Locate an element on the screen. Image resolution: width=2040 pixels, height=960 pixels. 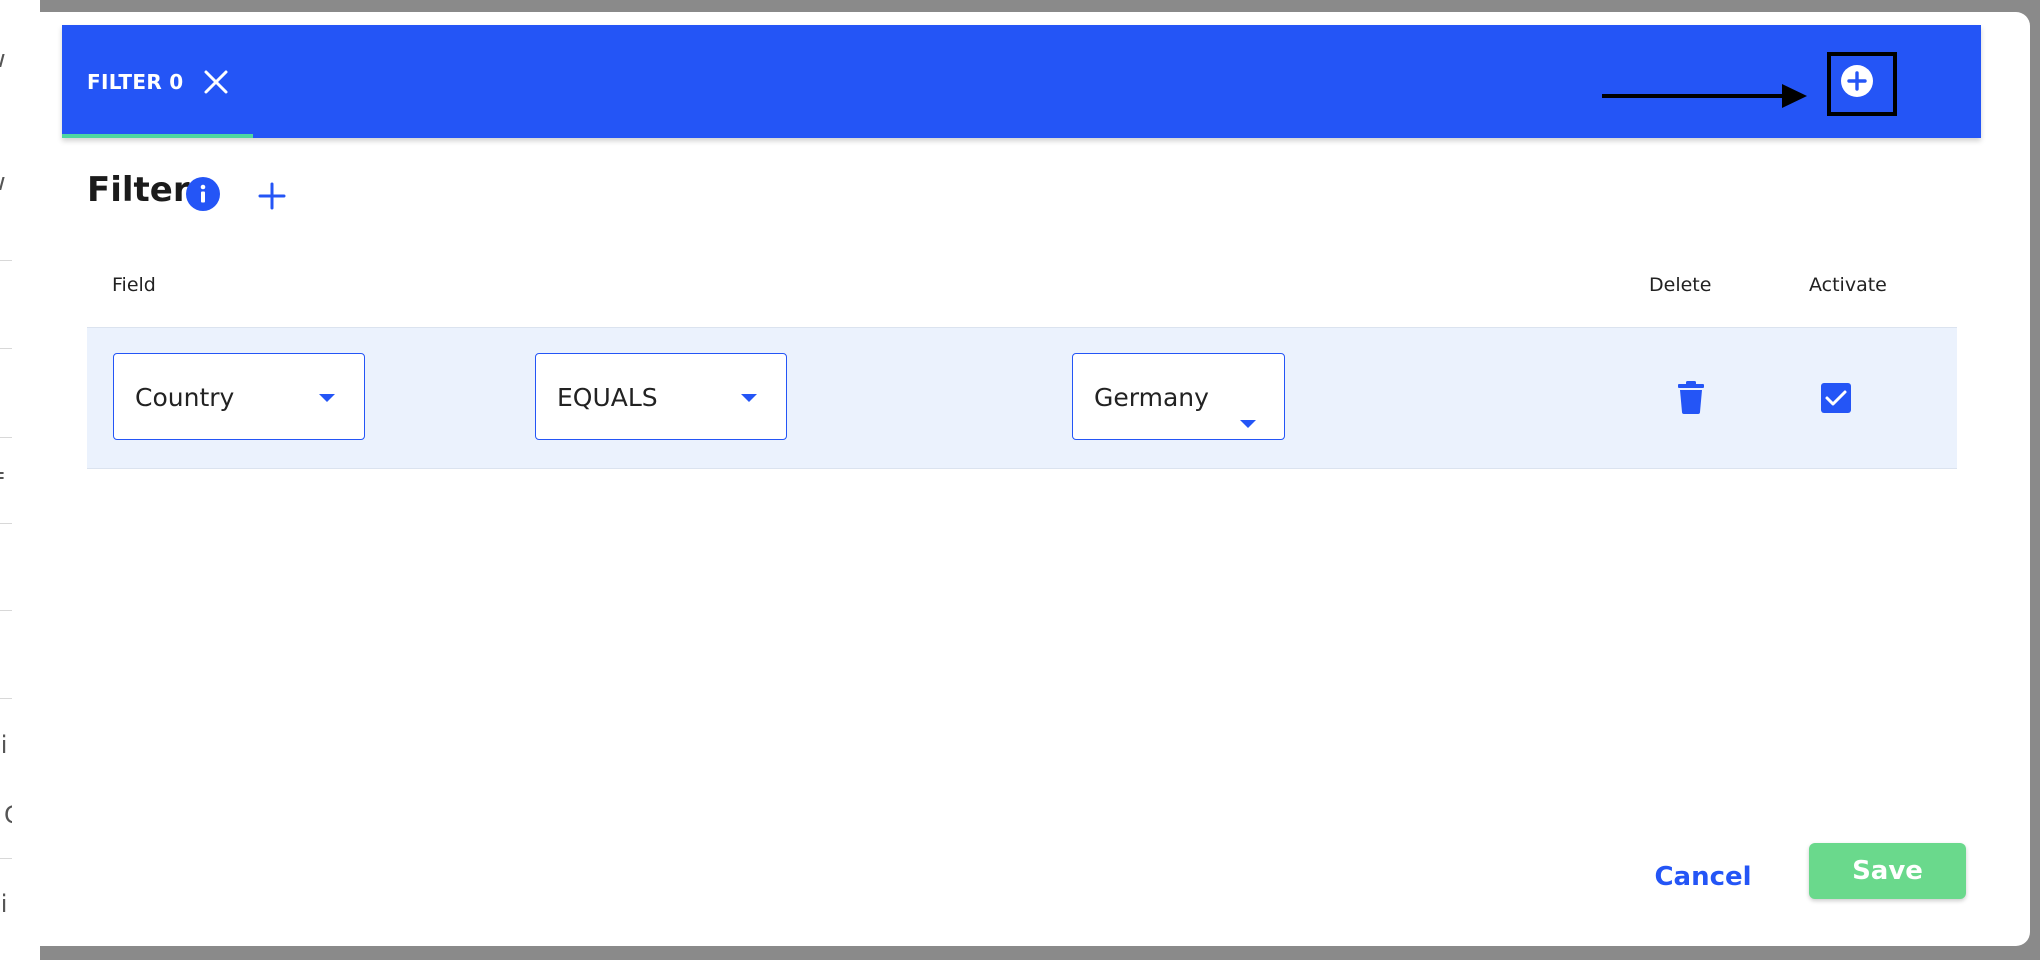
background-text: ai is located at coordinates (4, 904).